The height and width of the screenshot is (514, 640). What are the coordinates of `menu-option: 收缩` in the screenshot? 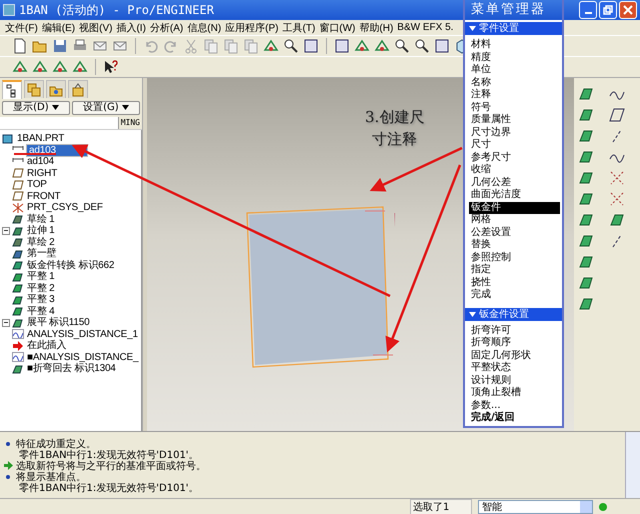 It's located at (514, 170).